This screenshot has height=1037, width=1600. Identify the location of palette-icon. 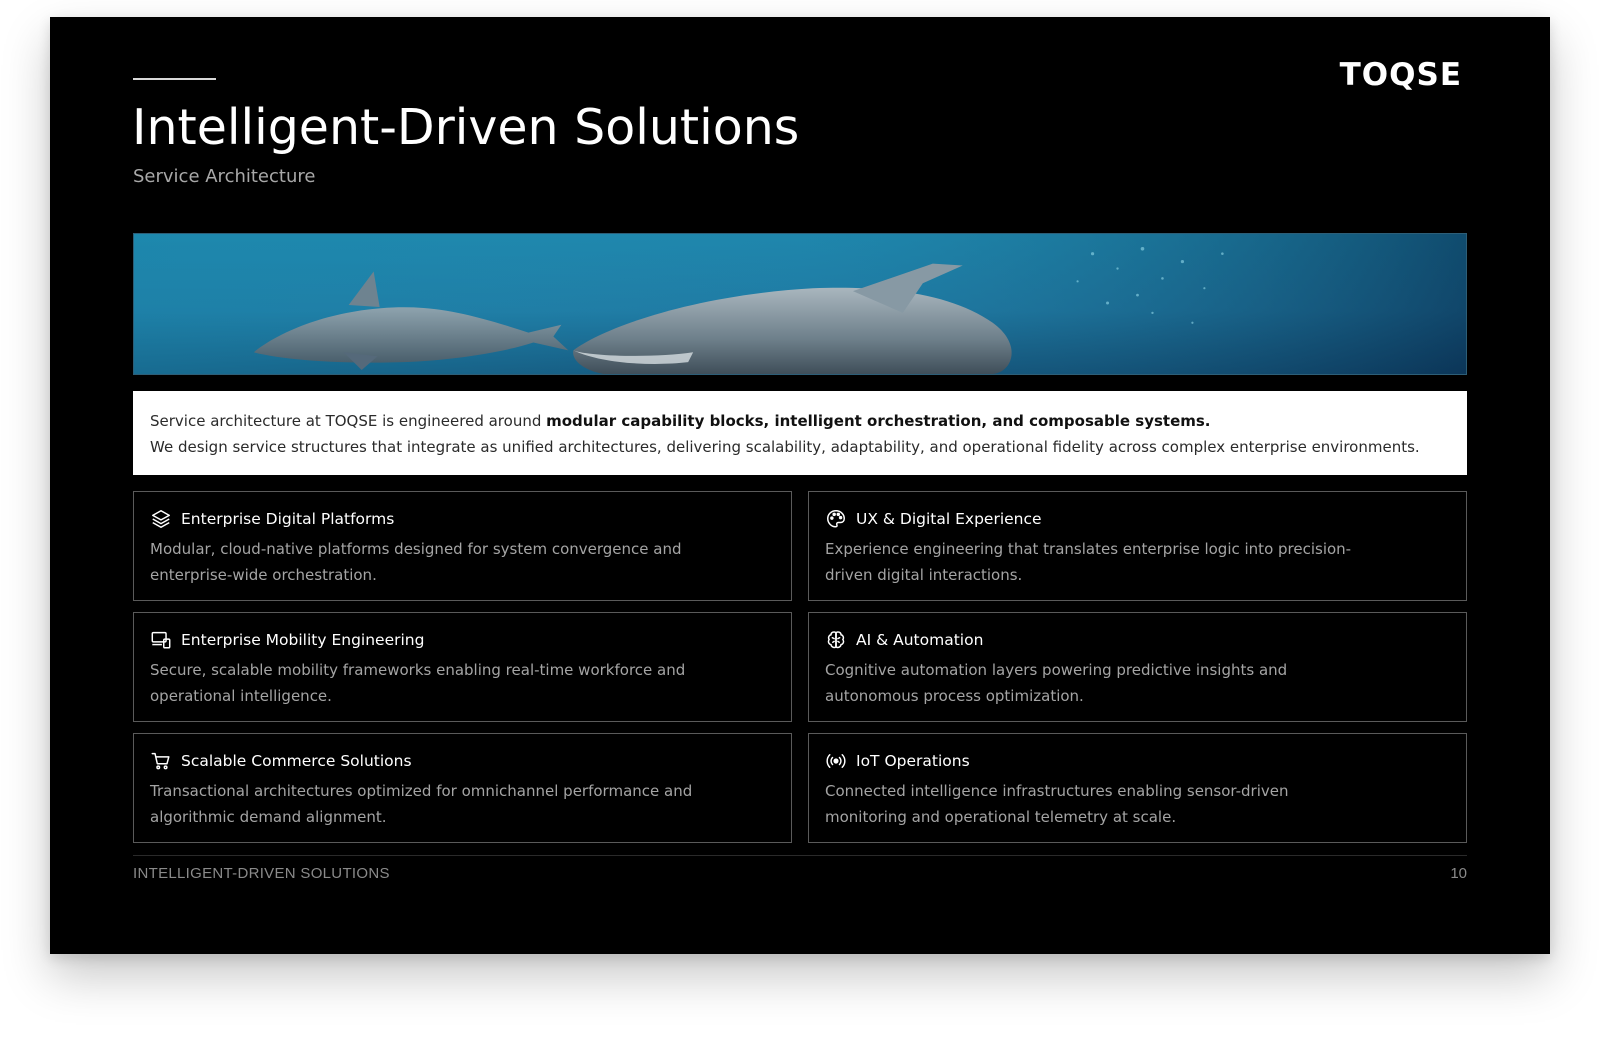
(836, 519).